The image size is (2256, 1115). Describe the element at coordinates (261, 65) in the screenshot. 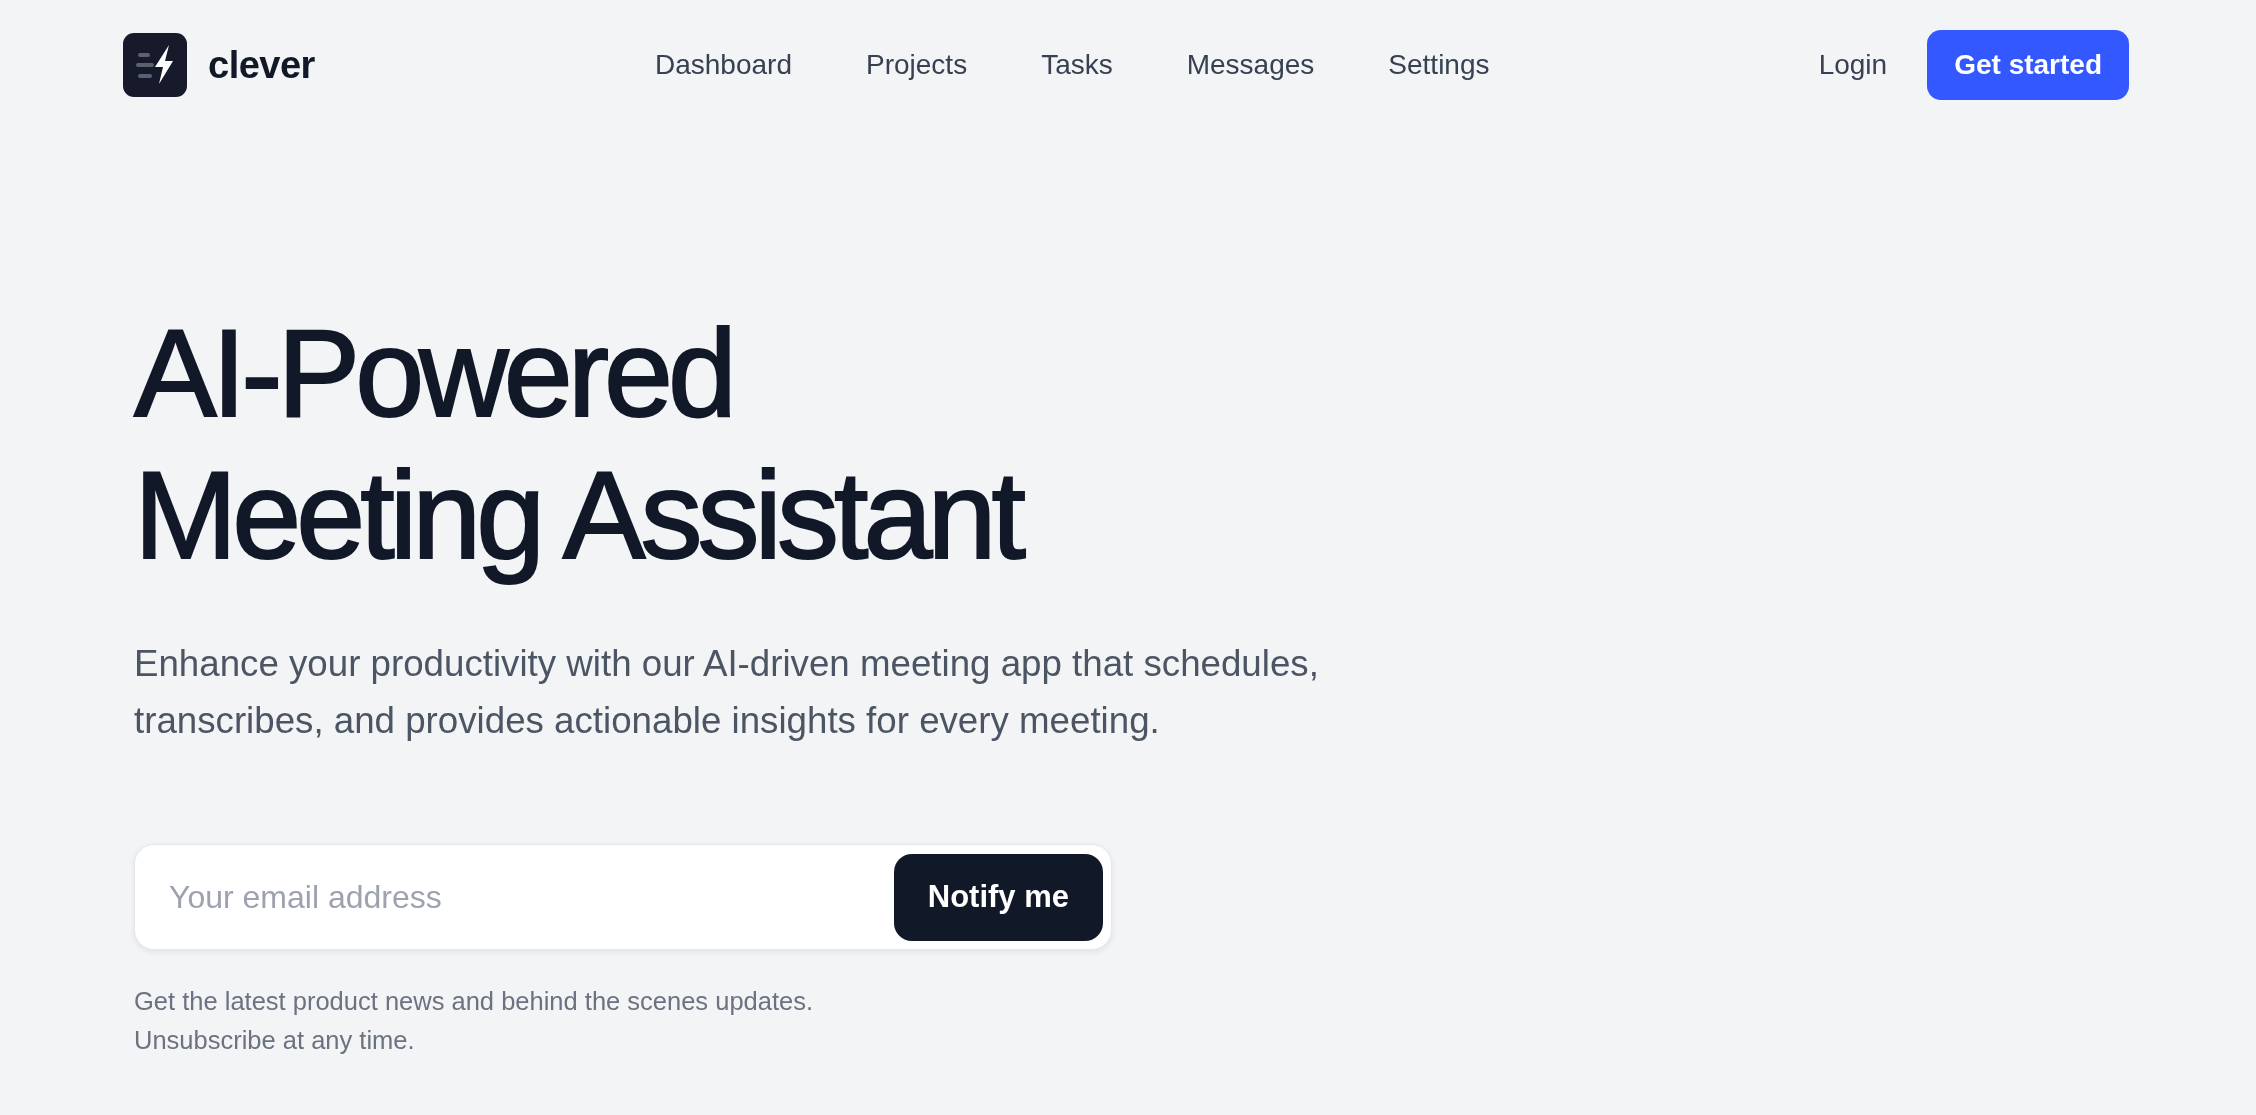

I see `brand-name: clever` at that location.